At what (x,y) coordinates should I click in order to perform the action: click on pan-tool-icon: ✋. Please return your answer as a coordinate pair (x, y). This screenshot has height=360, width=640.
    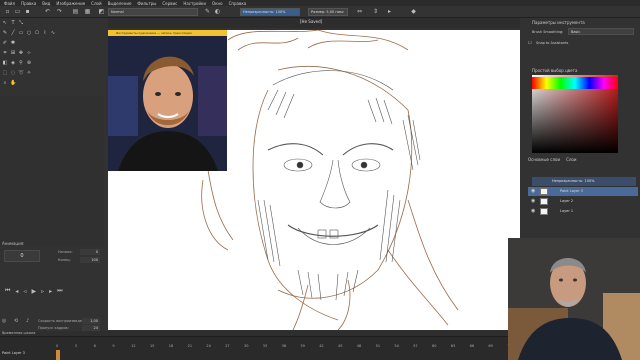
    Looking at the image, I should click on (13, 83).